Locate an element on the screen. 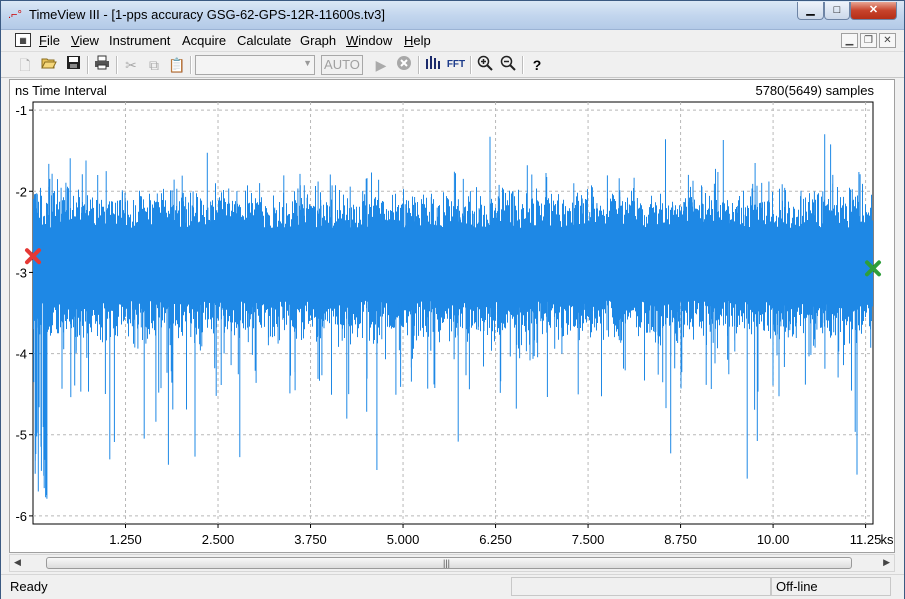  maximize-button: □ is located at coordinates (837, 11).